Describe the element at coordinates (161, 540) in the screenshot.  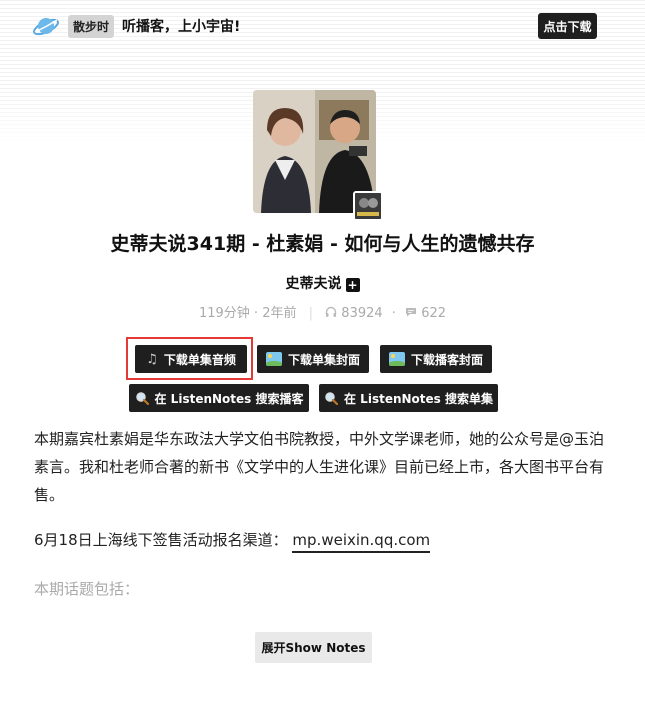
I see `signup-prefix: 6月18日上海线下签售活动报名渠道：` at that location.